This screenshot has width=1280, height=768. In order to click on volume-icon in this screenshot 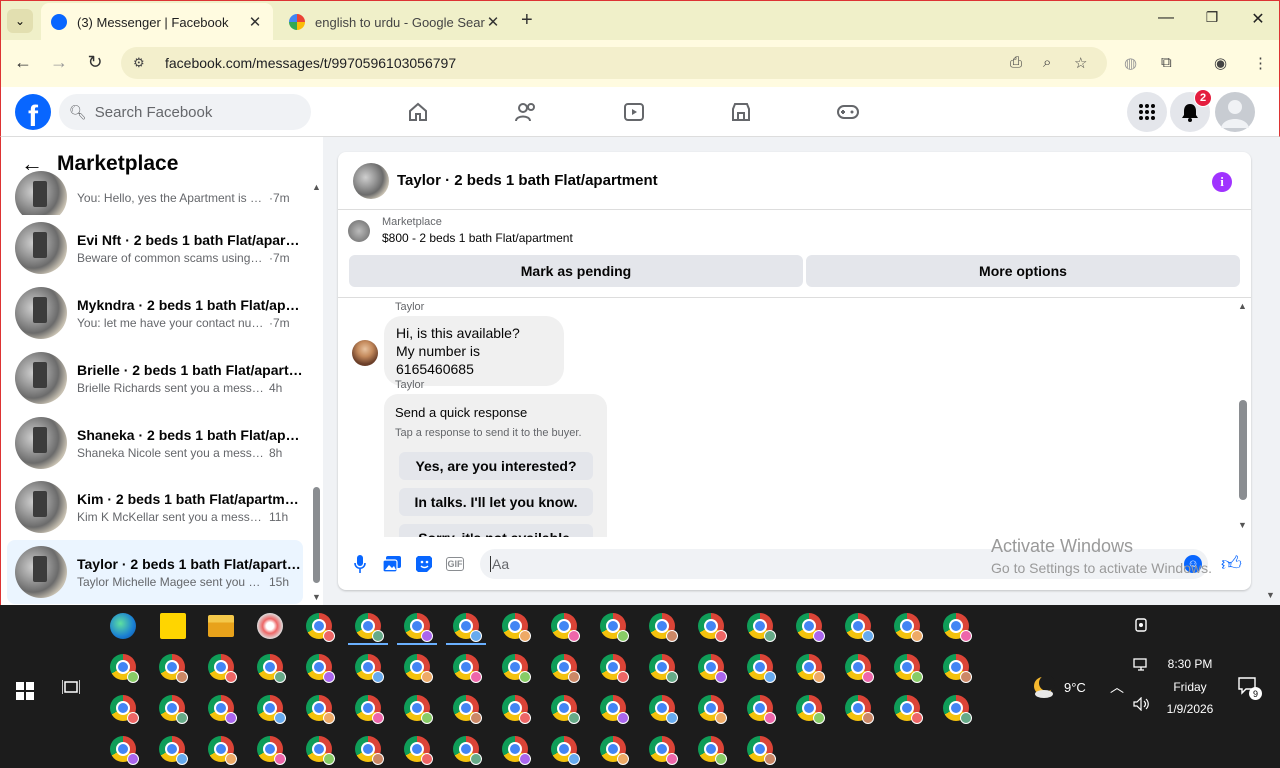, I will do `click(1142, 706)`.